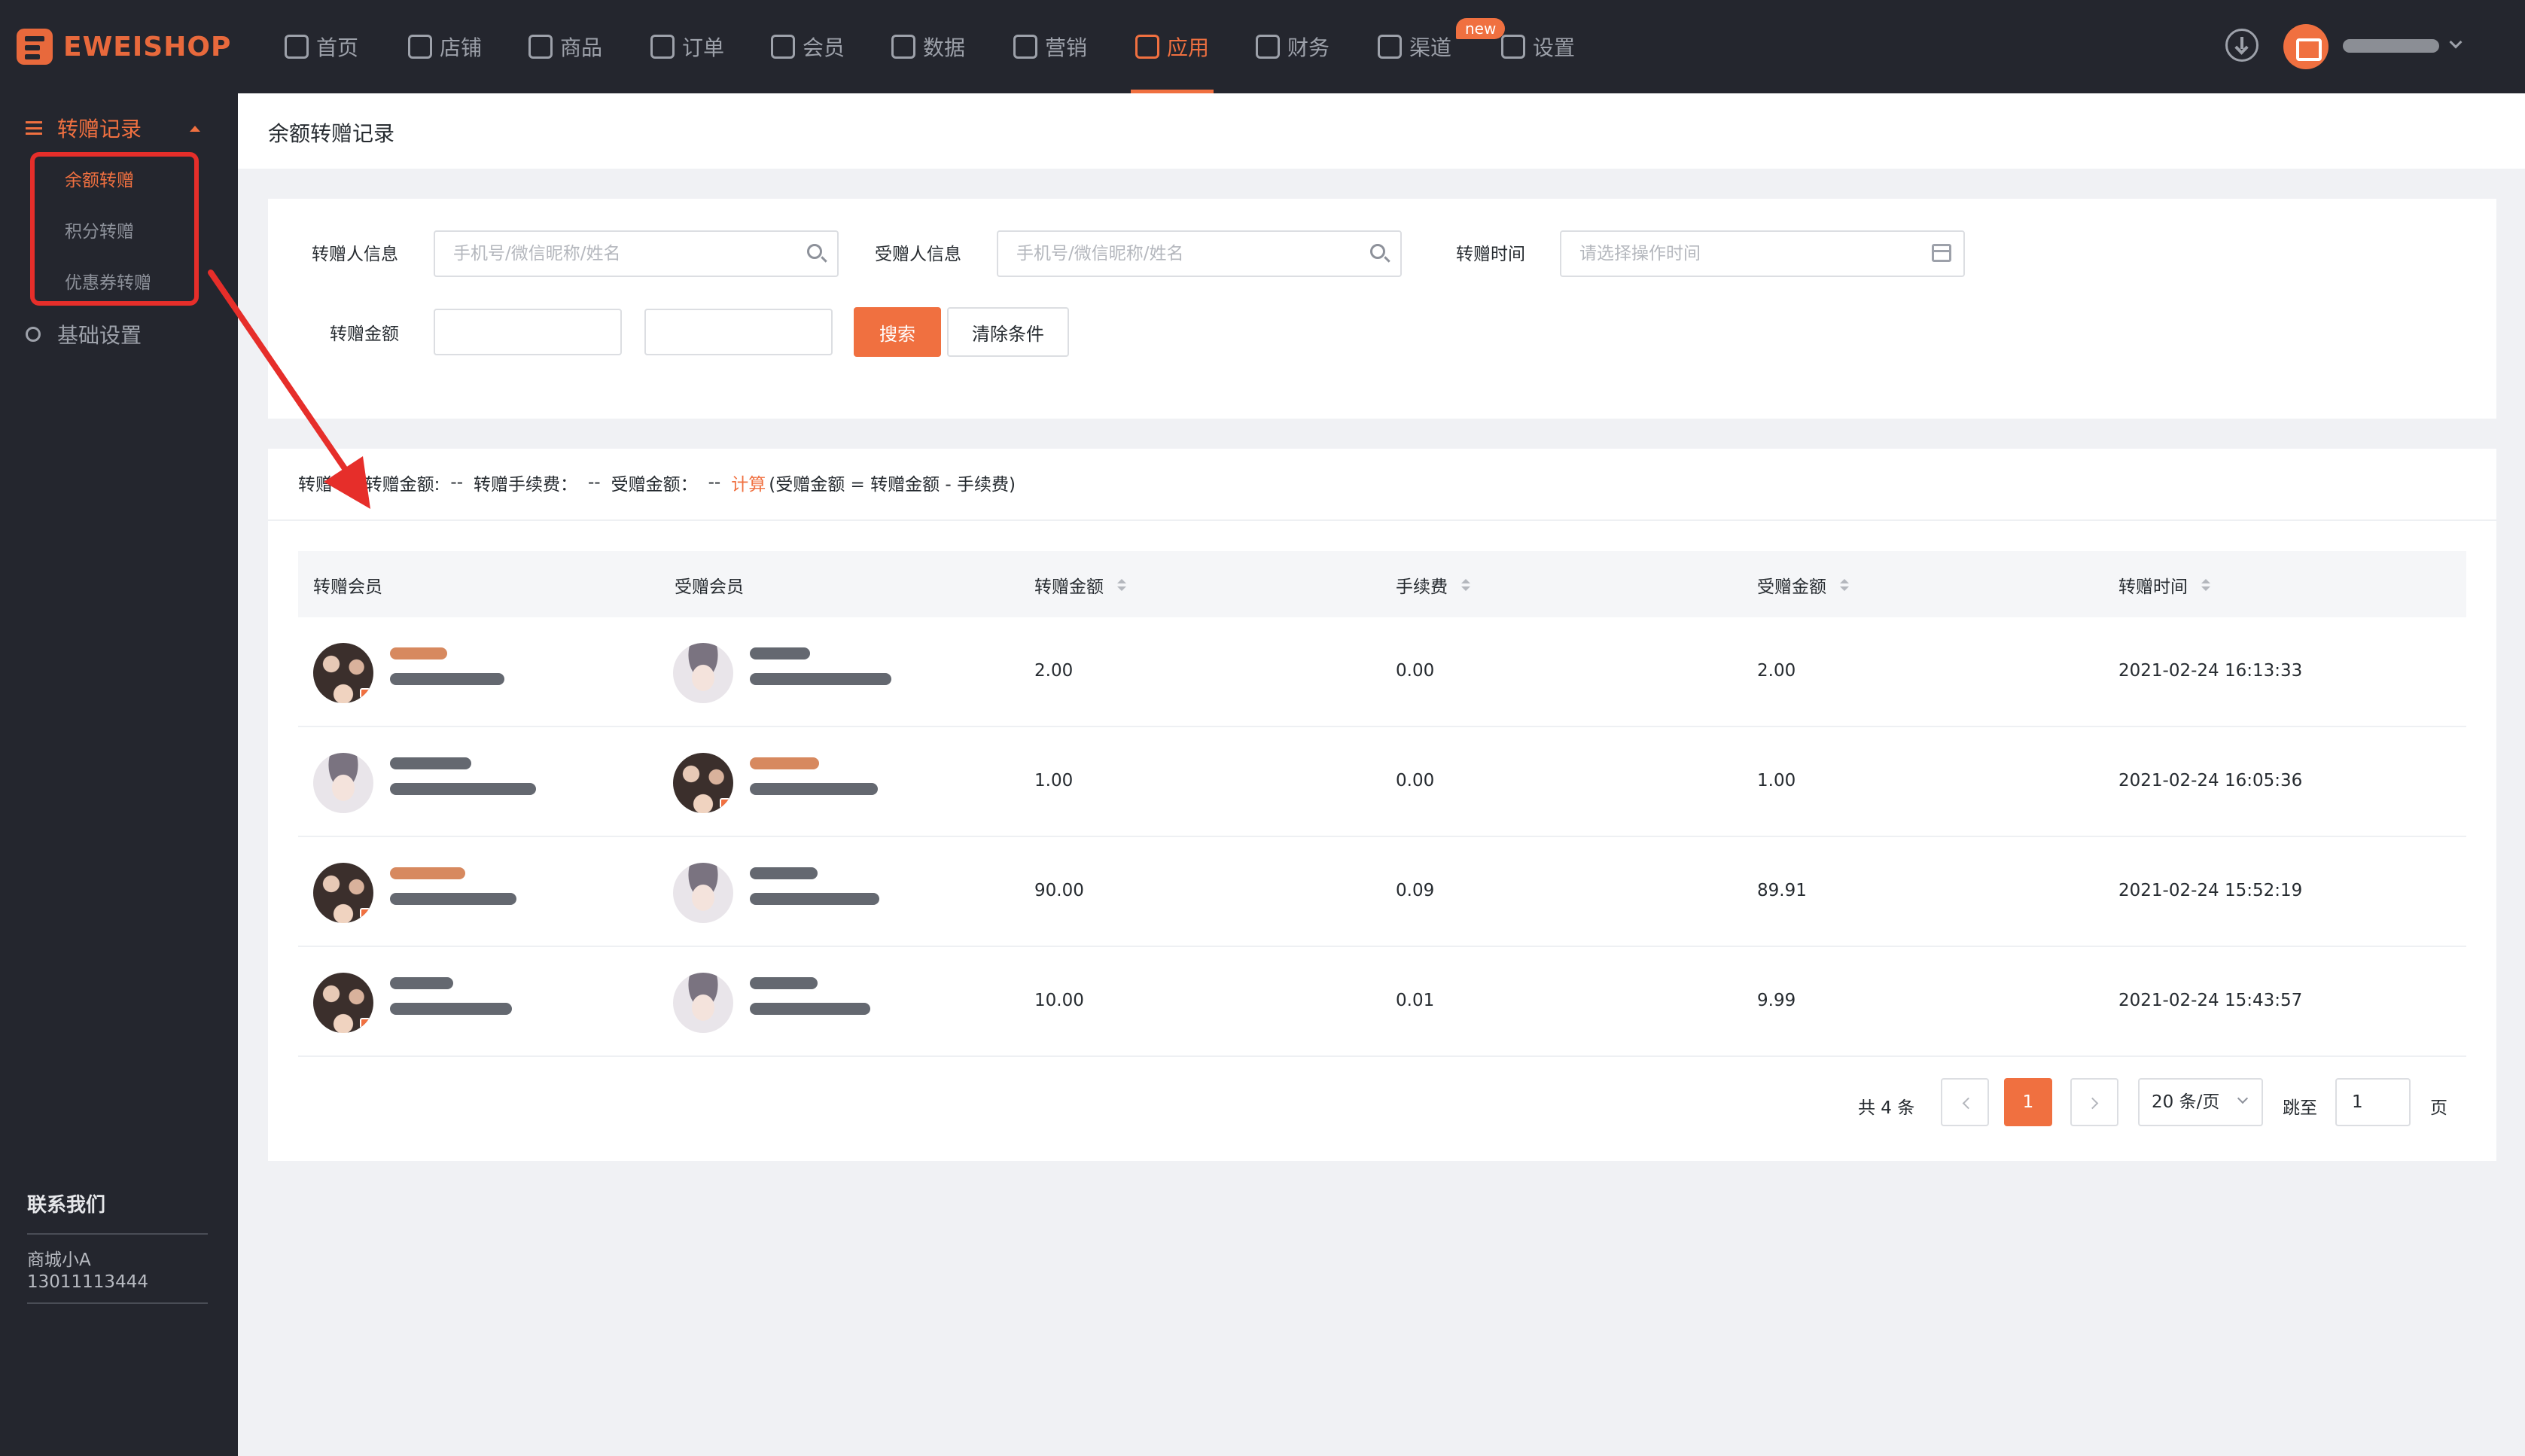 This screenshot has height=1456, width=2525. I want to click on calculate-link: 计算, so click(748, 482).